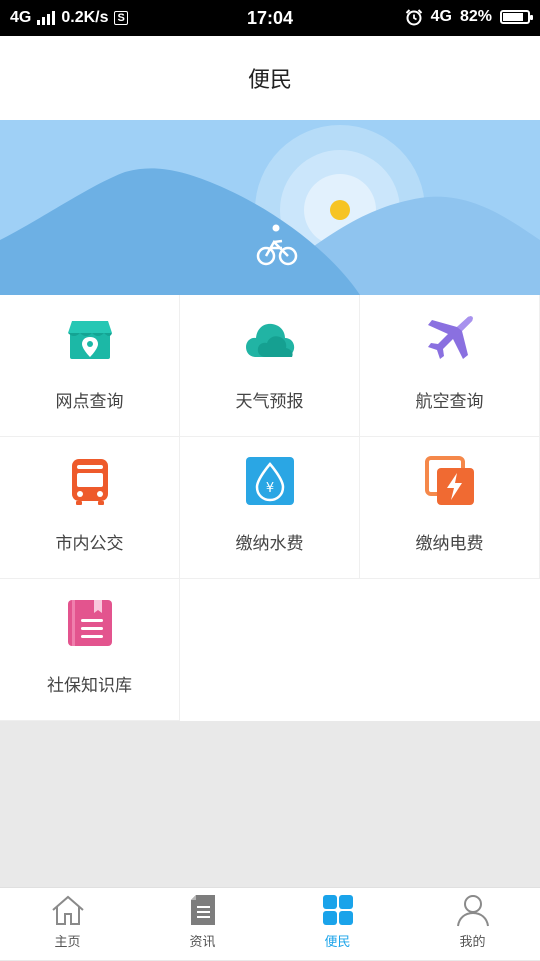 Image resolution: width=540 pixels, height=961 pixels. Describe the element at coordinates (449, 480) in the screenshot. I see `electric-bolt-icon` at that location.